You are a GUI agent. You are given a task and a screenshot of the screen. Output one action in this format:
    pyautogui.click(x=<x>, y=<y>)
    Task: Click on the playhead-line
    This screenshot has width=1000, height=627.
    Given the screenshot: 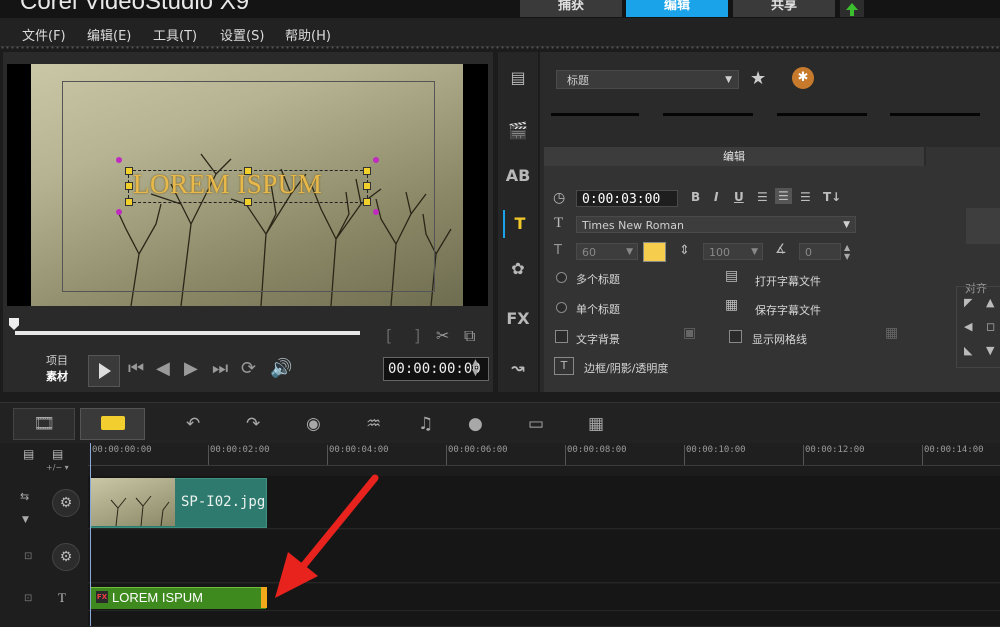 What is the action you would take?
    pyautogui.click(x=90, y=534)
    